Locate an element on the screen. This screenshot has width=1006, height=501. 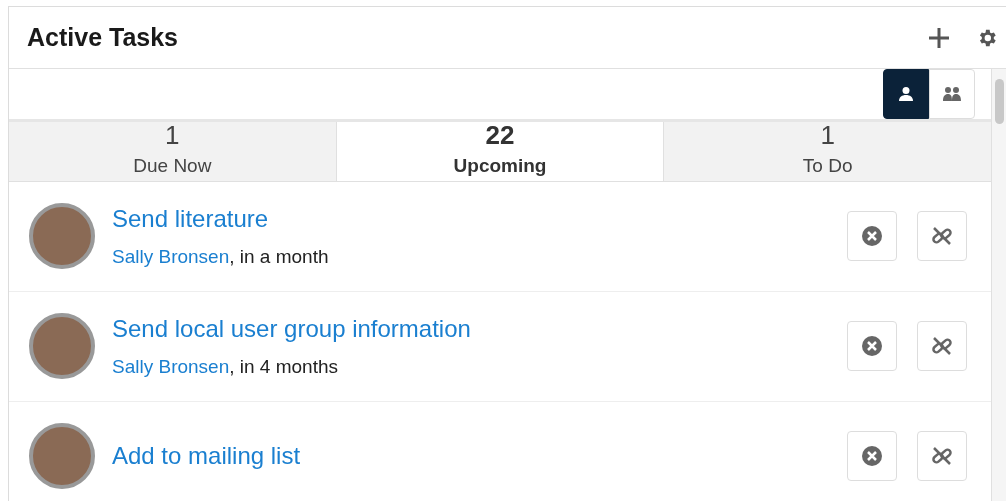
user-icon is located at coordinates (906, 94).